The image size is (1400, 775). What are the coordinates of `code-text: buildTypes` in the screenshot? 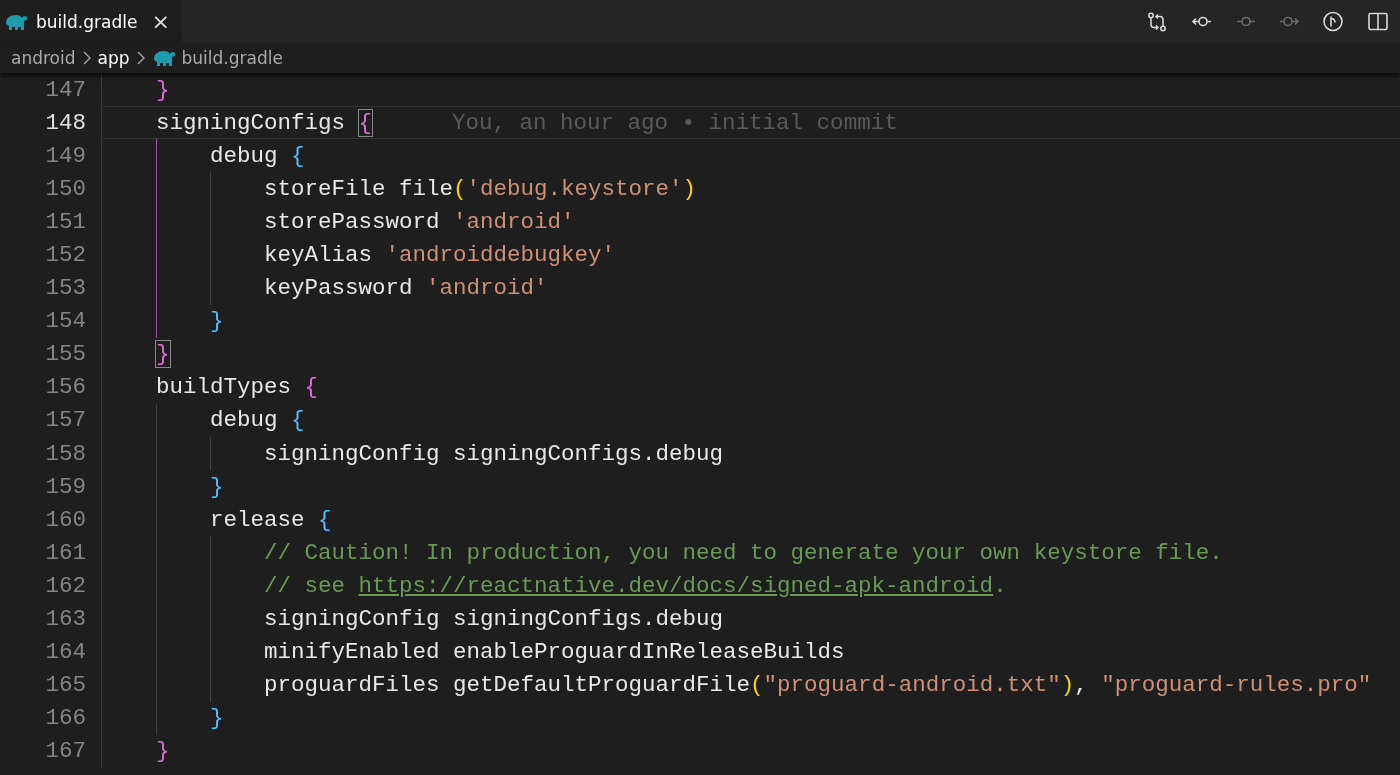 It's located at (224, 387).